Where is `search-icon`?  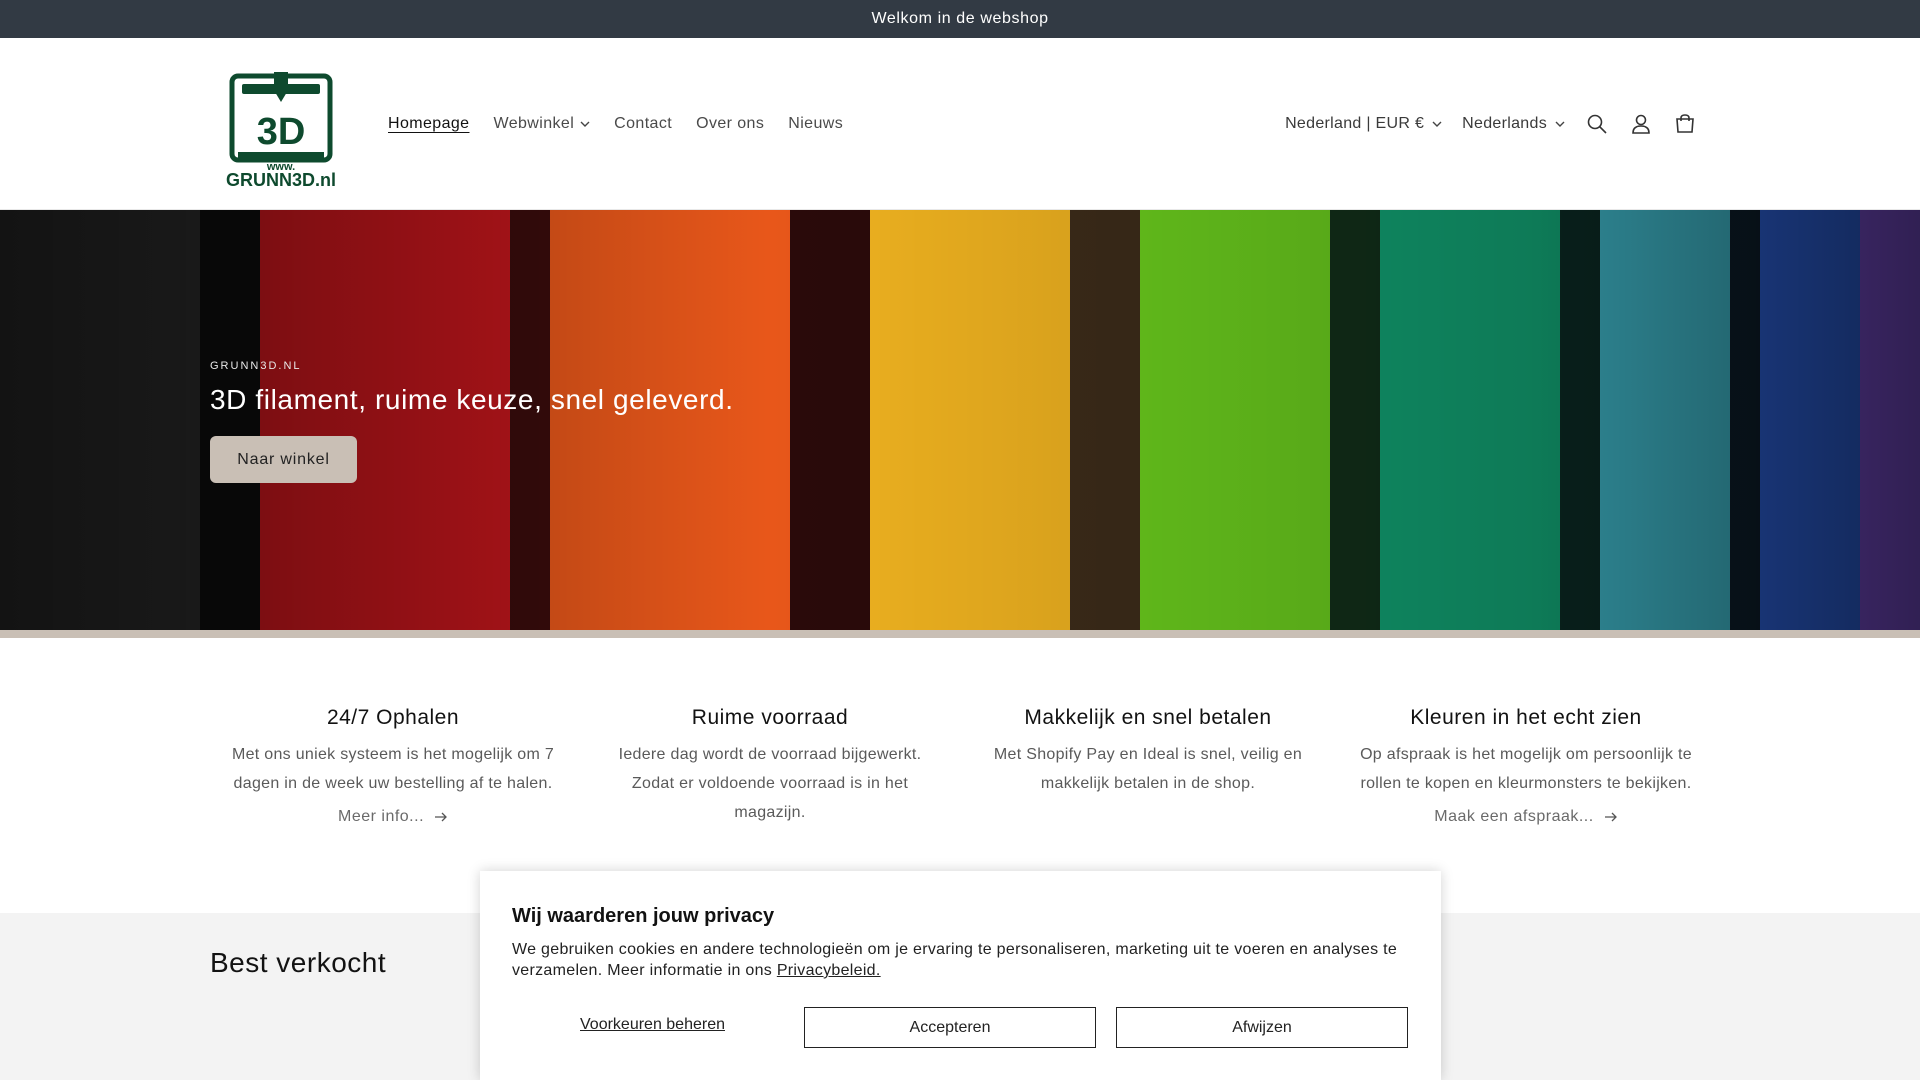
search-icon is located at coordinates (1597, 124).